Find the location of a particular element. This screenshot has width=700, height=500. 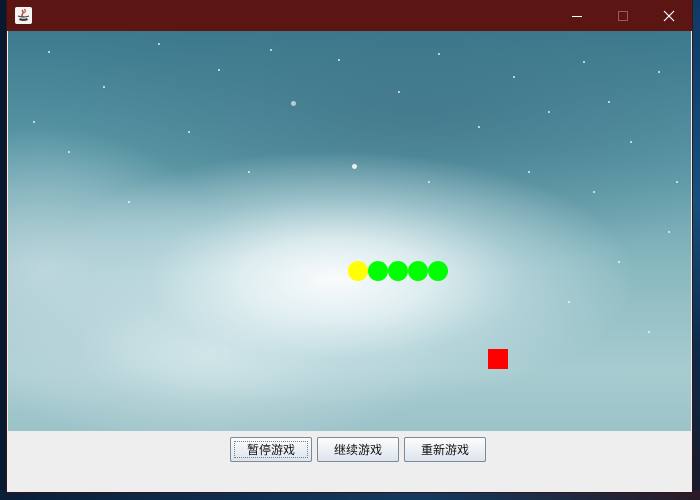

restart-game-button: 重新游戏 is located at coordinates (445, 449).